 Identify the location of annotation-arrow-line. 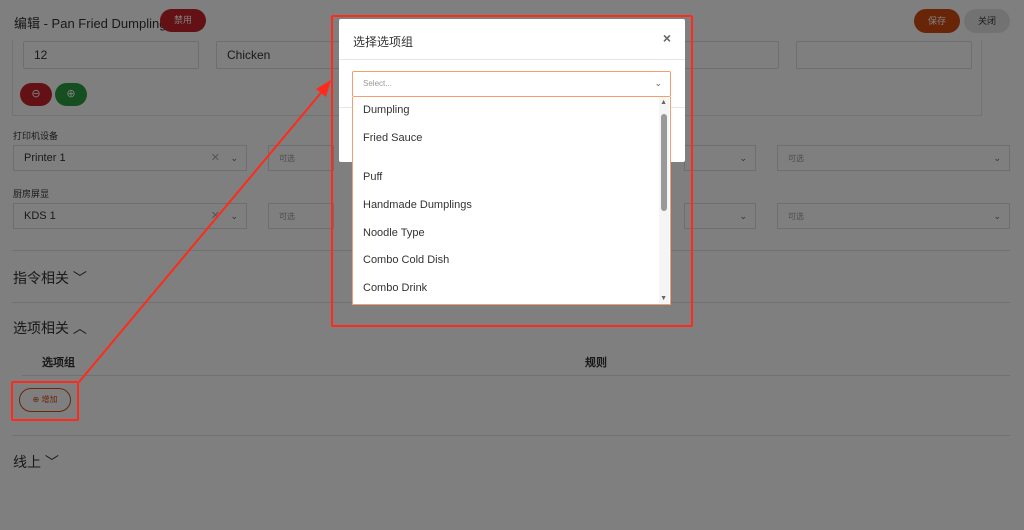
(202, 235).